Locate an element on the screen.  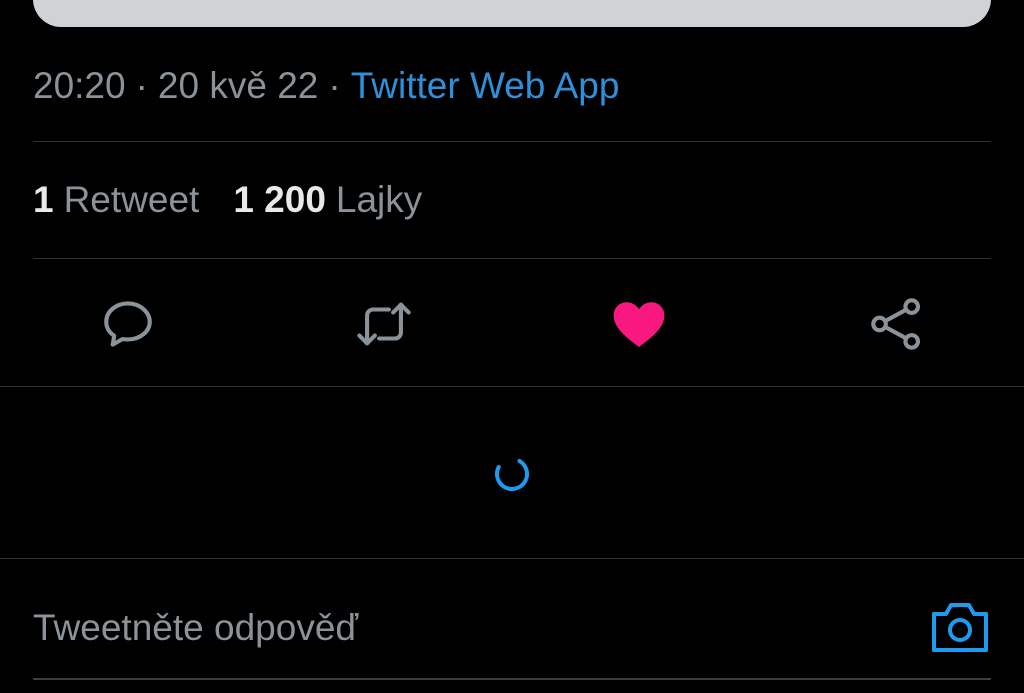
reply-button is located at coordinates (128, 324).